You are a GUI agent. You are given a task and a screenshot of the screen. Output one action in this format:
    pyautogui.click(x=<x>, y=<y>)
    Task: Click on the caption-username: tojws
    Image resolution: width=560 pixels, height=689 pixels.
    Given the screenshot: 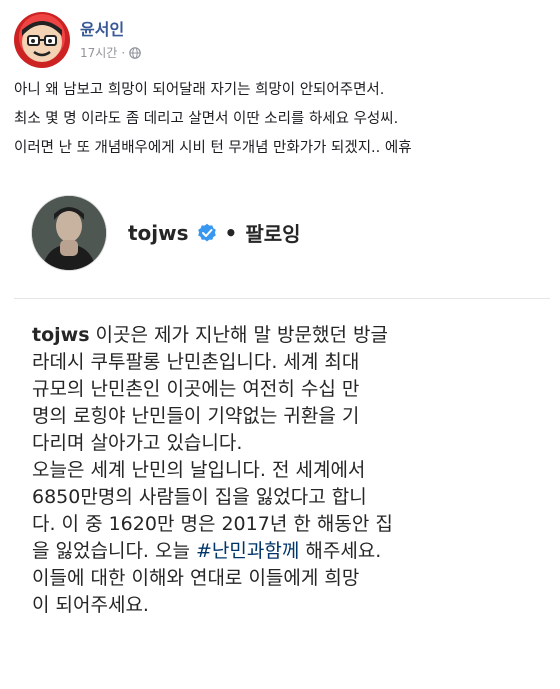 What is the action you would take?
    pyautogui.click(x=61, y=335)
    